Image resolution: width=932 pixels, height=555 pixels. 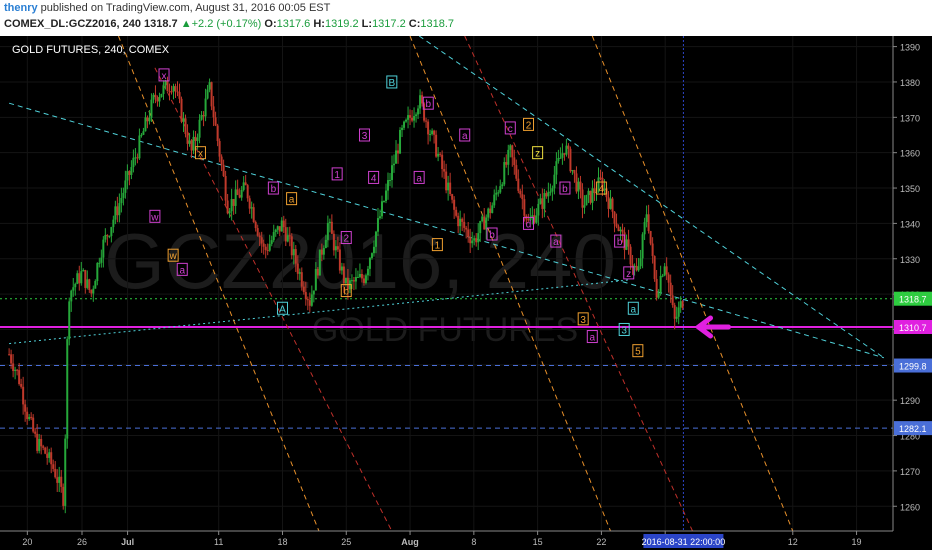 What do you see at coordinates (374, 178) in the screenshot?
I see `wave-label: 4` at bounding box center [374, 178].